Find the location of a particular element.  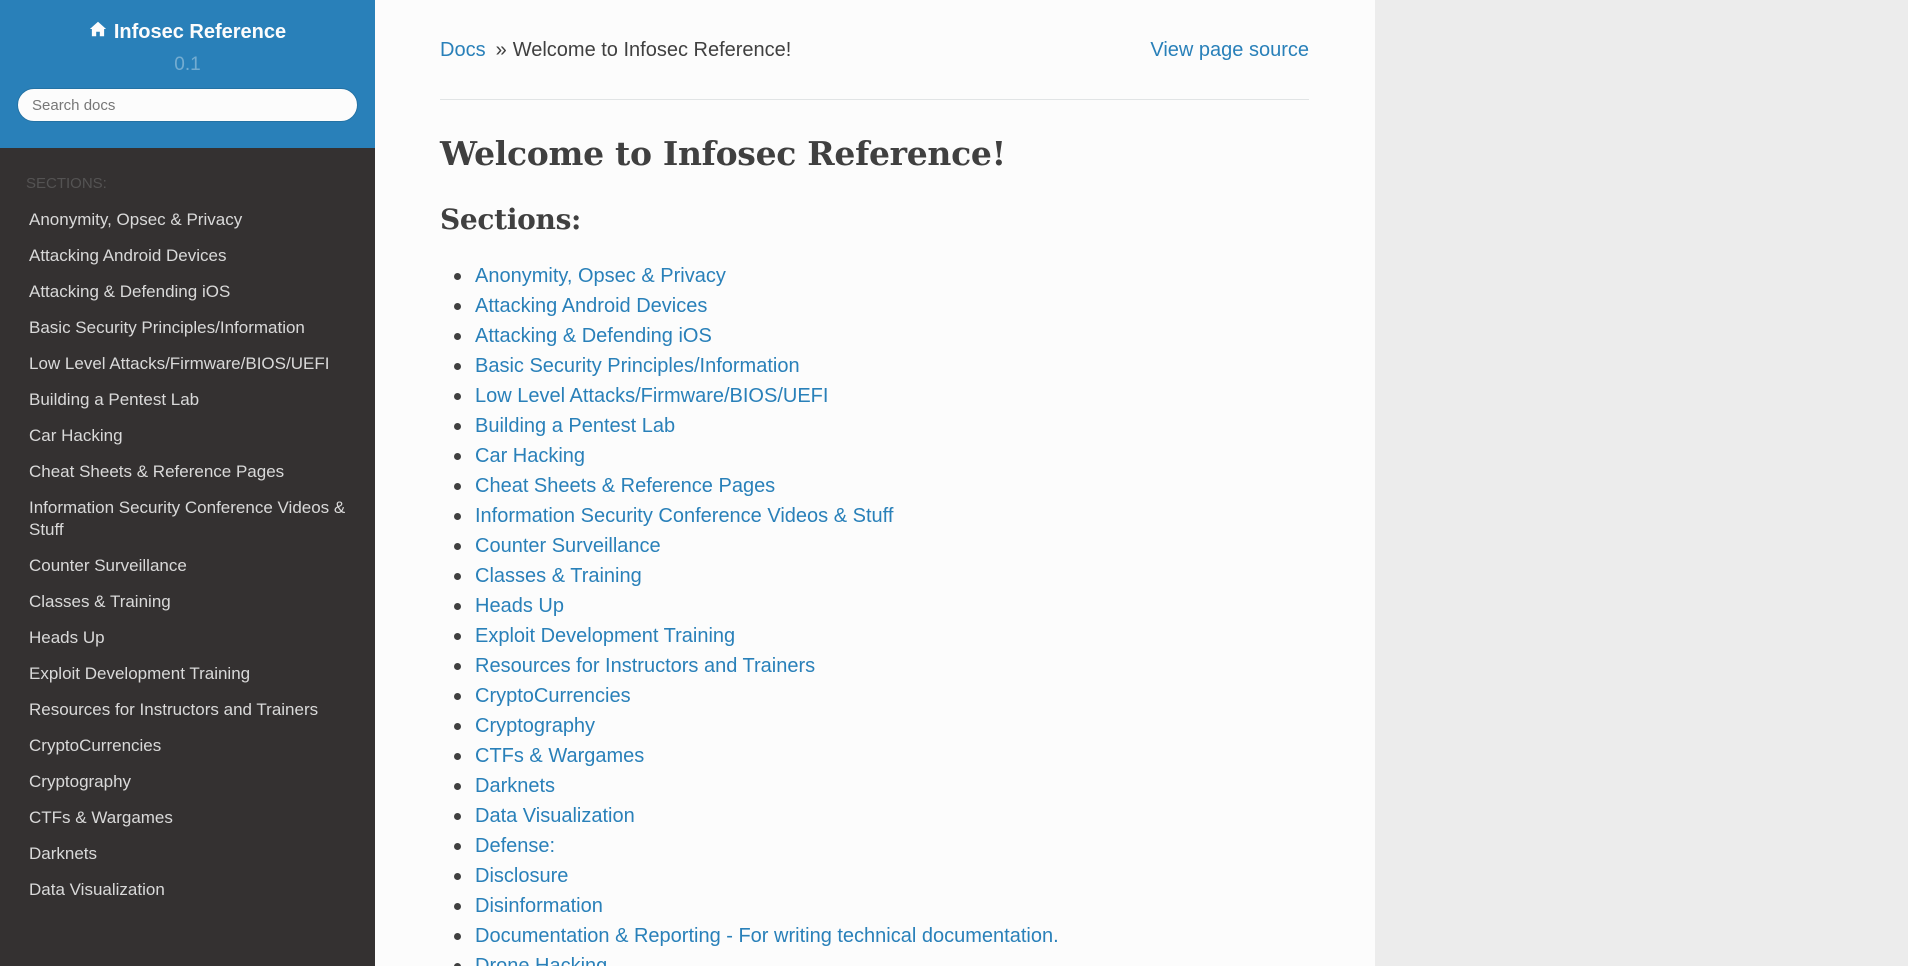

list-item: Disinformation is located at coordinates (881, 906).